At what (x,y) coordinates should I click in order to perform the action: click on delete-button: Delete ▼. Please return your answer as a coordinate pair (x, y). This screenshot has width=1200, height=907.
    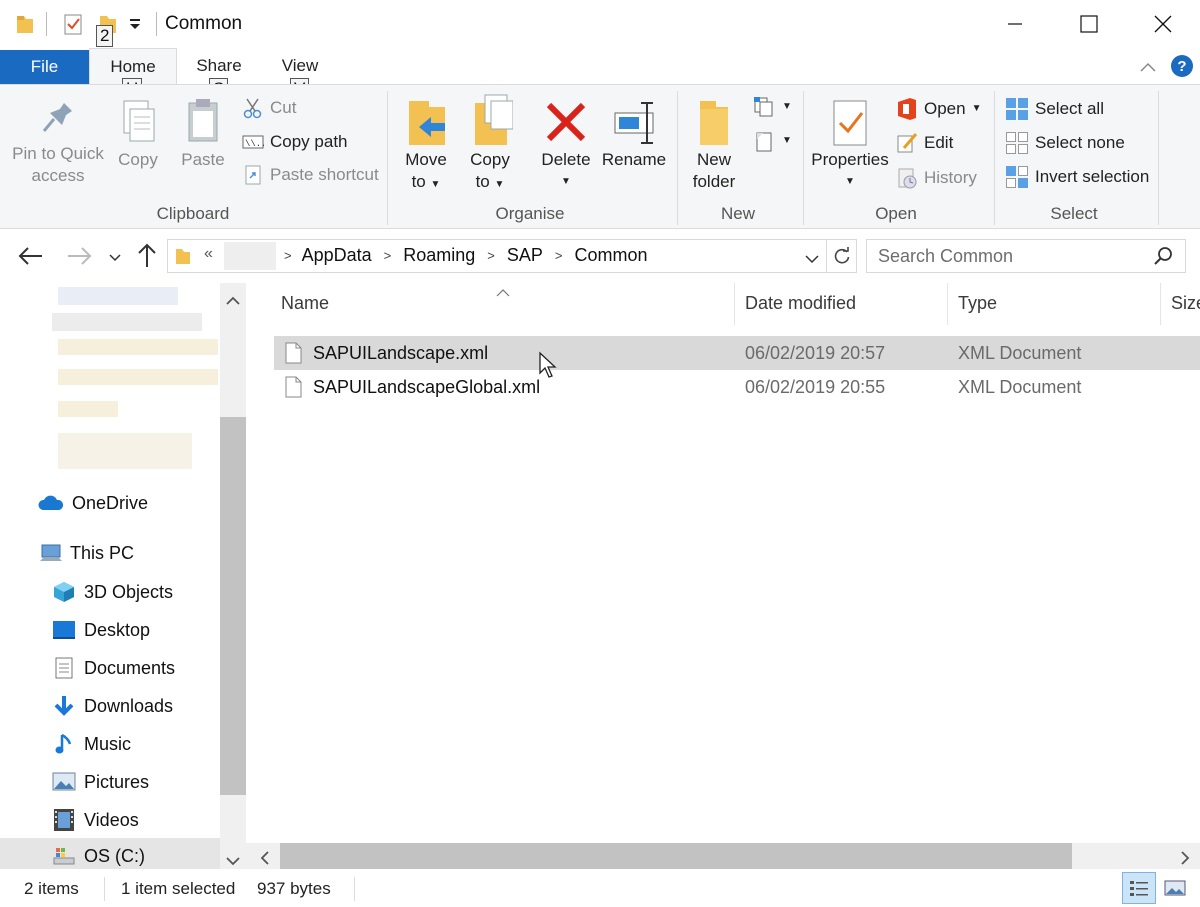
    Looking at the image, I should click on (566, 145).